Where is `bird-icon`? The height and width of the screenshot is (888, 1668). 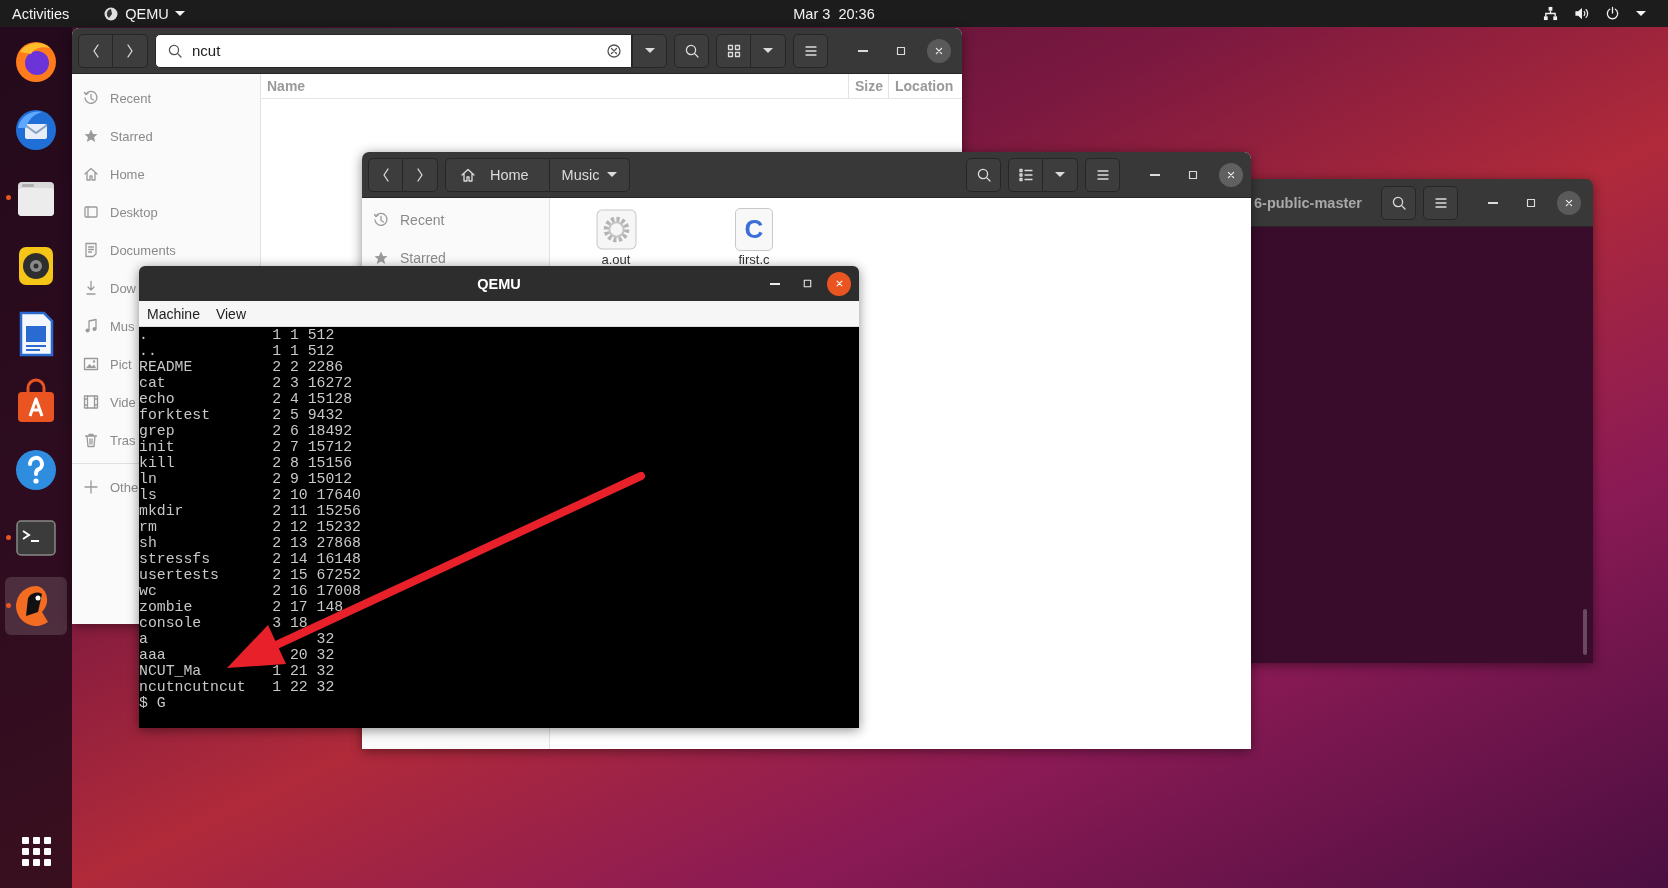
bird-icon is located at coordinates (111, 13).